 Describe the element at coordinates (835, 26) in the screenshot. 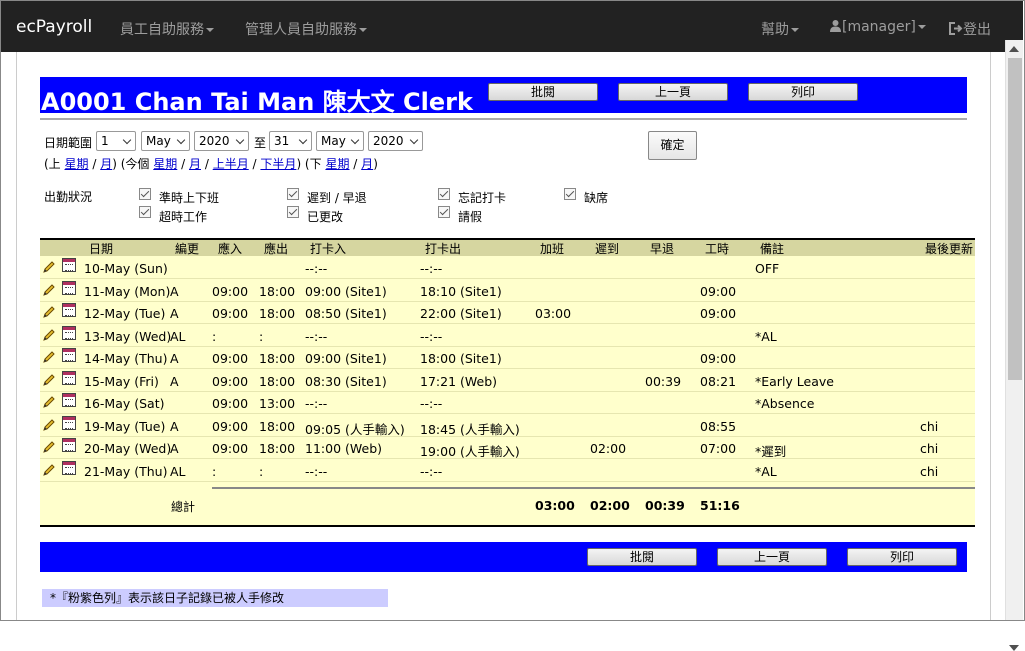

I see `user-icon` at that location.